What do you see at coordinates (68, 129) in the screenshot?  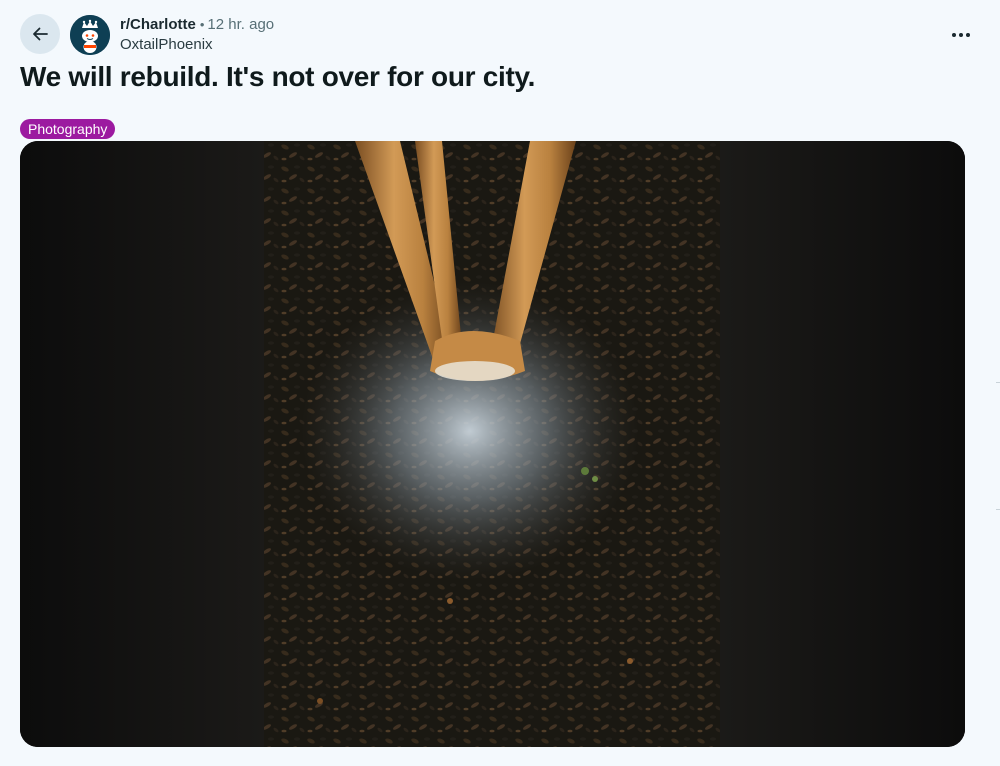 I see `post-flair: Photography` at bounding box center [68, 129].